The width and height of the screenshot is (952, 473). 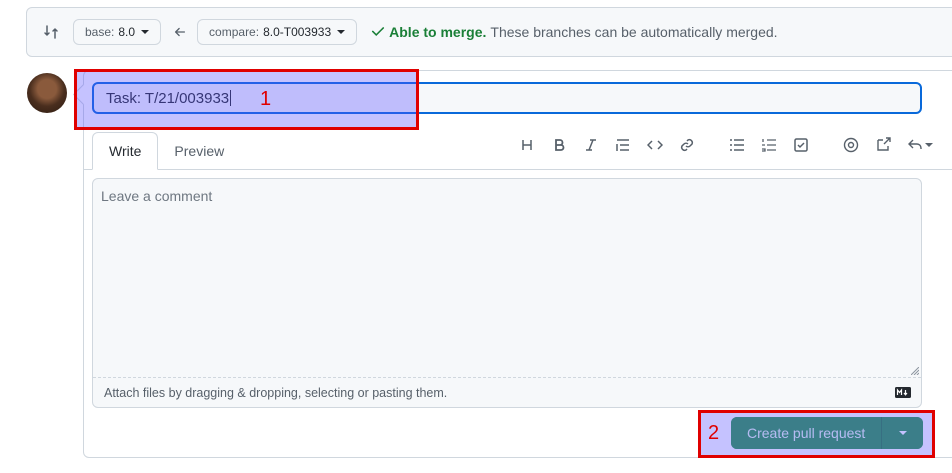 I want to click on tab-preview: Preview, so click(x=199, y=151).